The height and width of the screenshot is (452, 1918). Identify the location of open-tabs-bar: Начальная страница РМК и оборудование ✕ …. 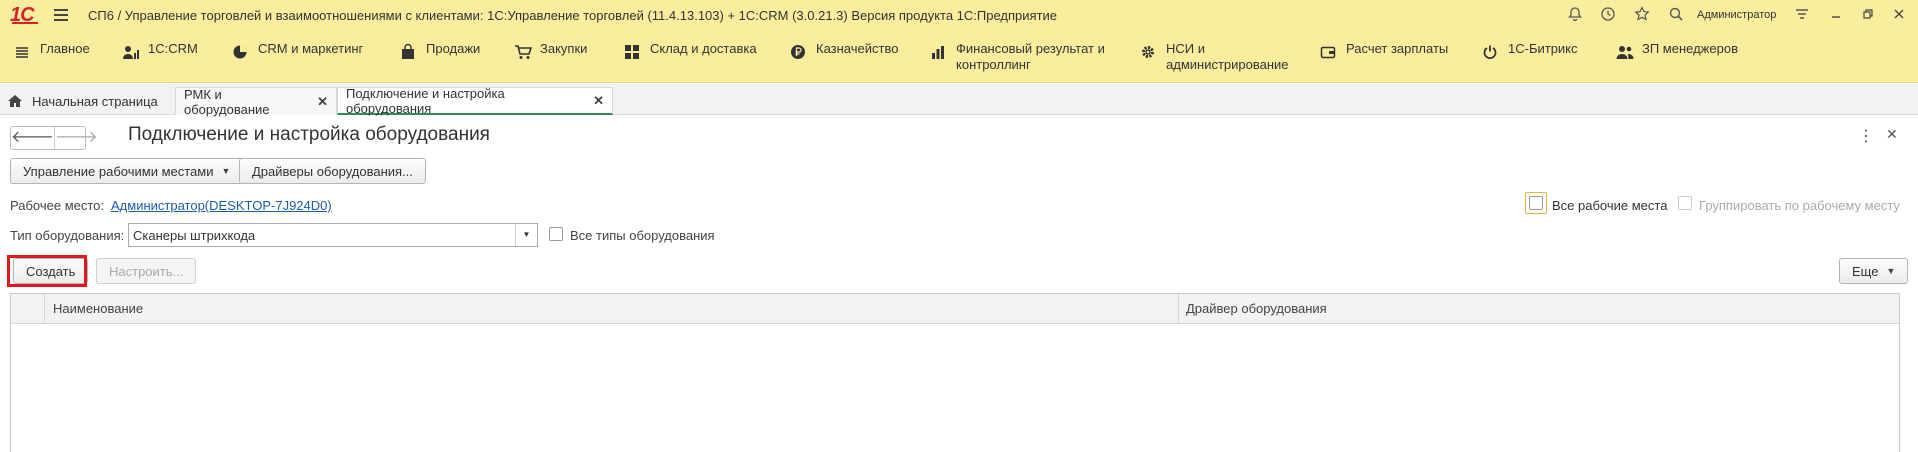
(959, 100).